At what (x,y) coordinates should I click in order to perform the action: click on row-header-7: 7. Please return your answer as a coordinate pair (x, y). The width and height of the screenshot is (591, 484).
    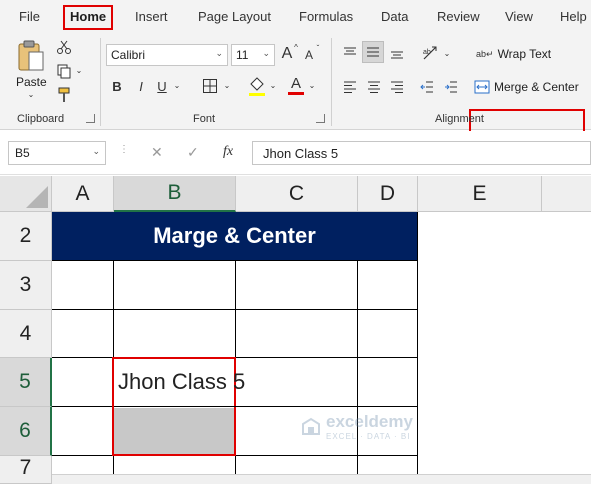
    Looking at the image, I should click on (26, 470).